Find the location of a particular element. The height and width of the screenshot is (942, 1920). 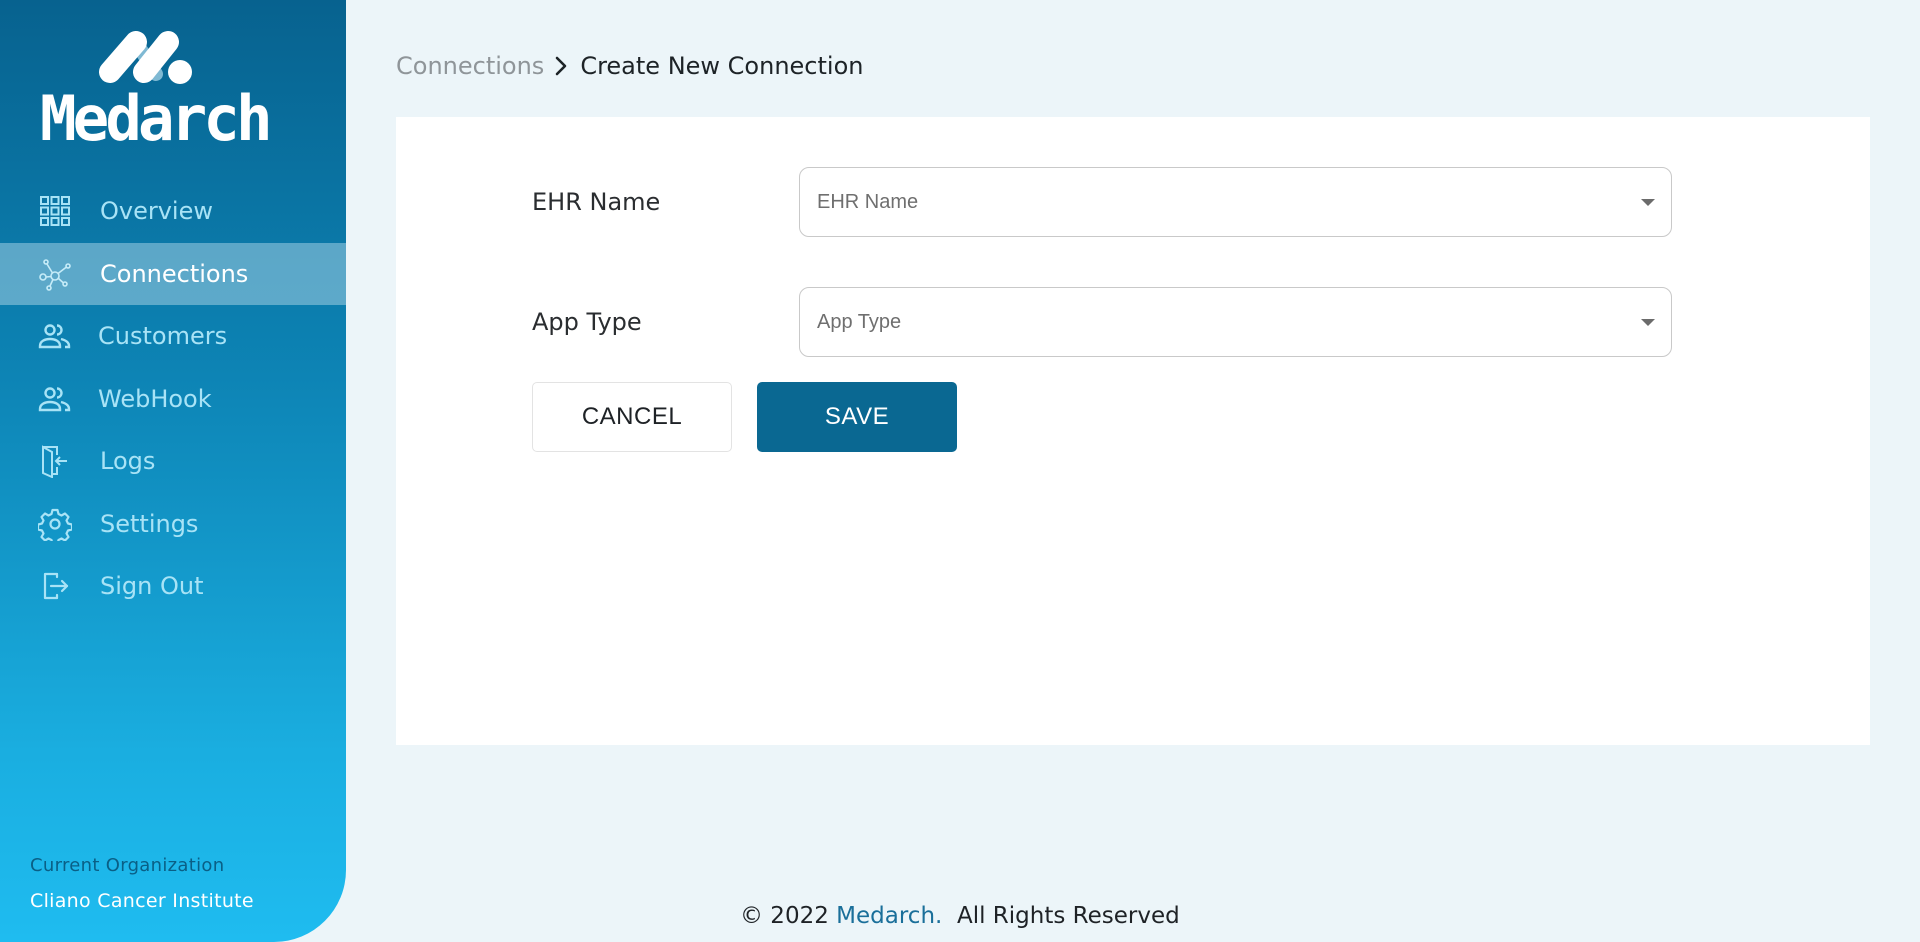

sidebar-item-label: Connections is located at coordinates (174, 273).